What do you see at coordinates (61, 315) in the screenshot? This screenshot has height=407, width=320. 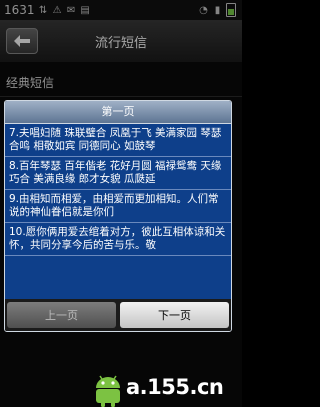 I see `prev-page-button: 上一页` at bounding box center [61, 315].